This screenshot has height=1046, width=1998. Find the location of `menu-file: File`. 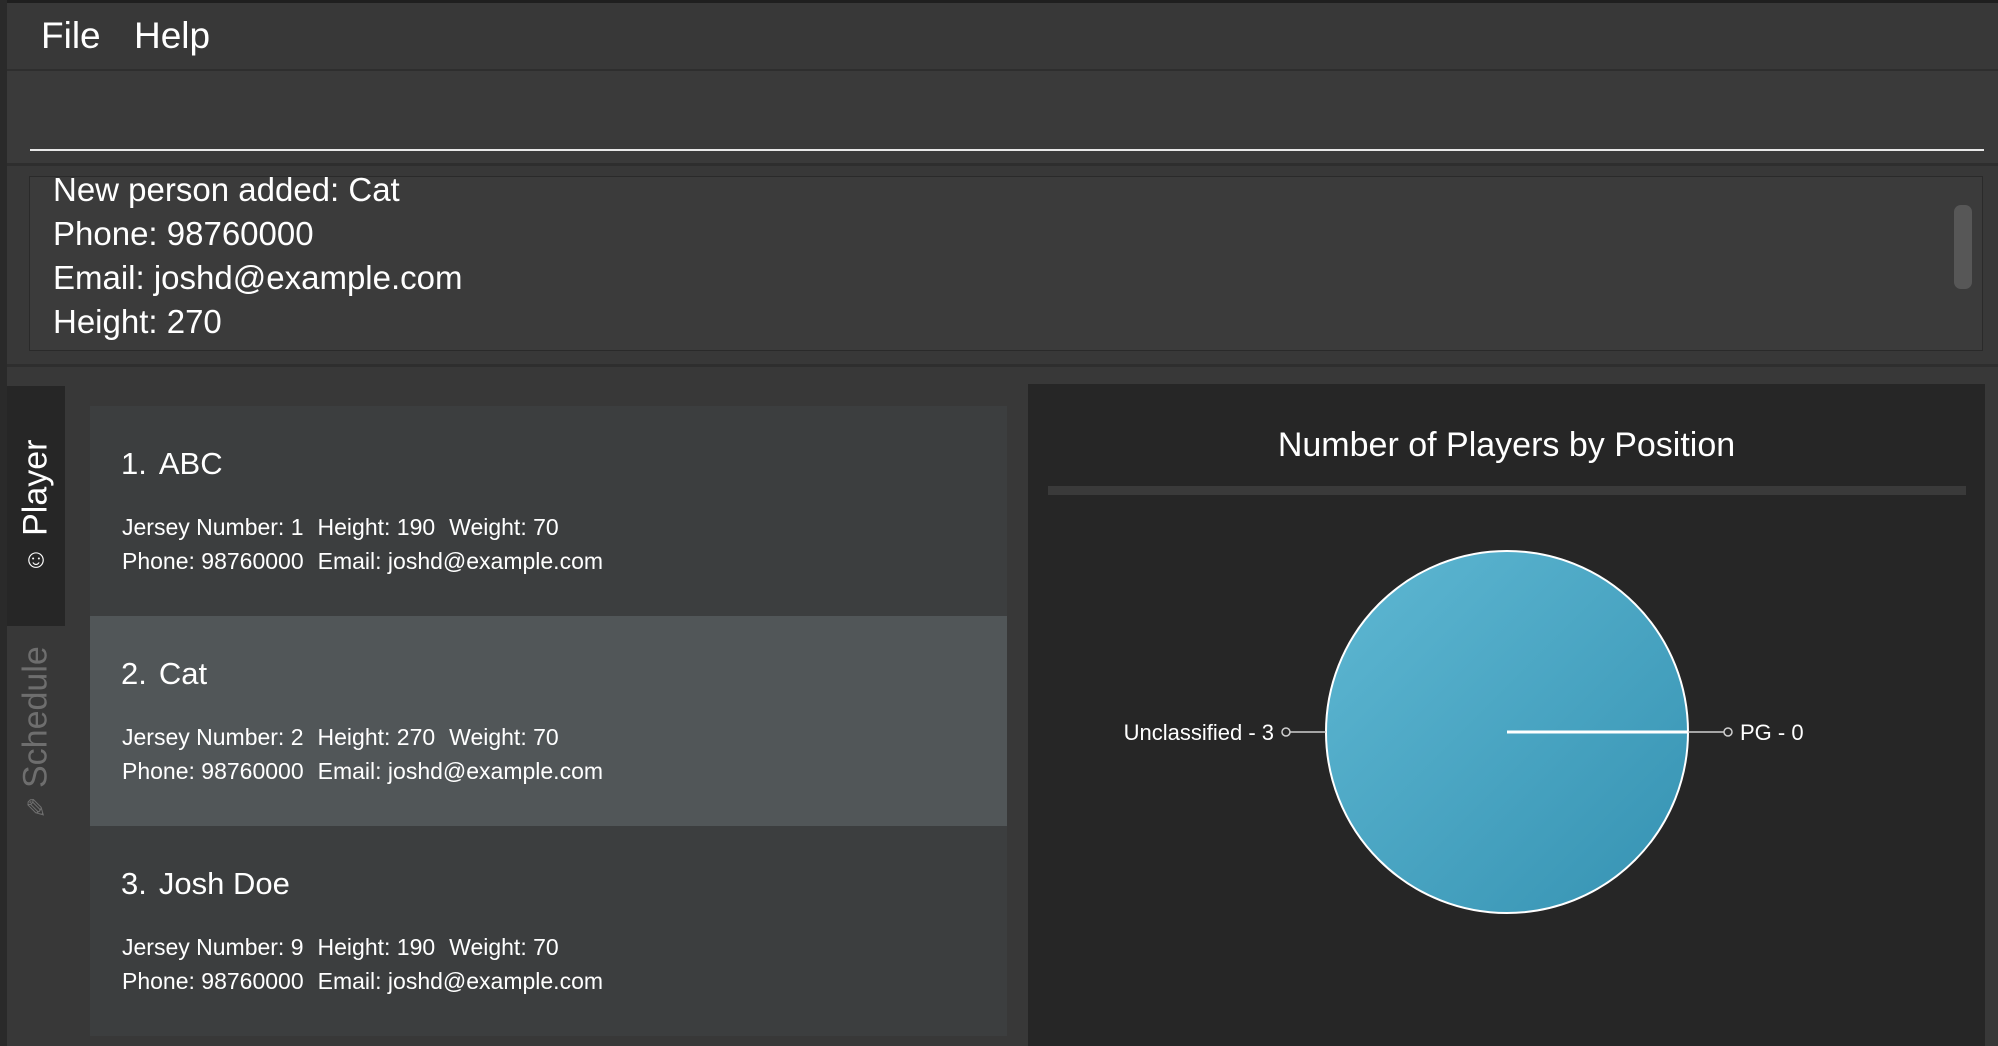

menu-file: File is located at coordinates (71, 36).